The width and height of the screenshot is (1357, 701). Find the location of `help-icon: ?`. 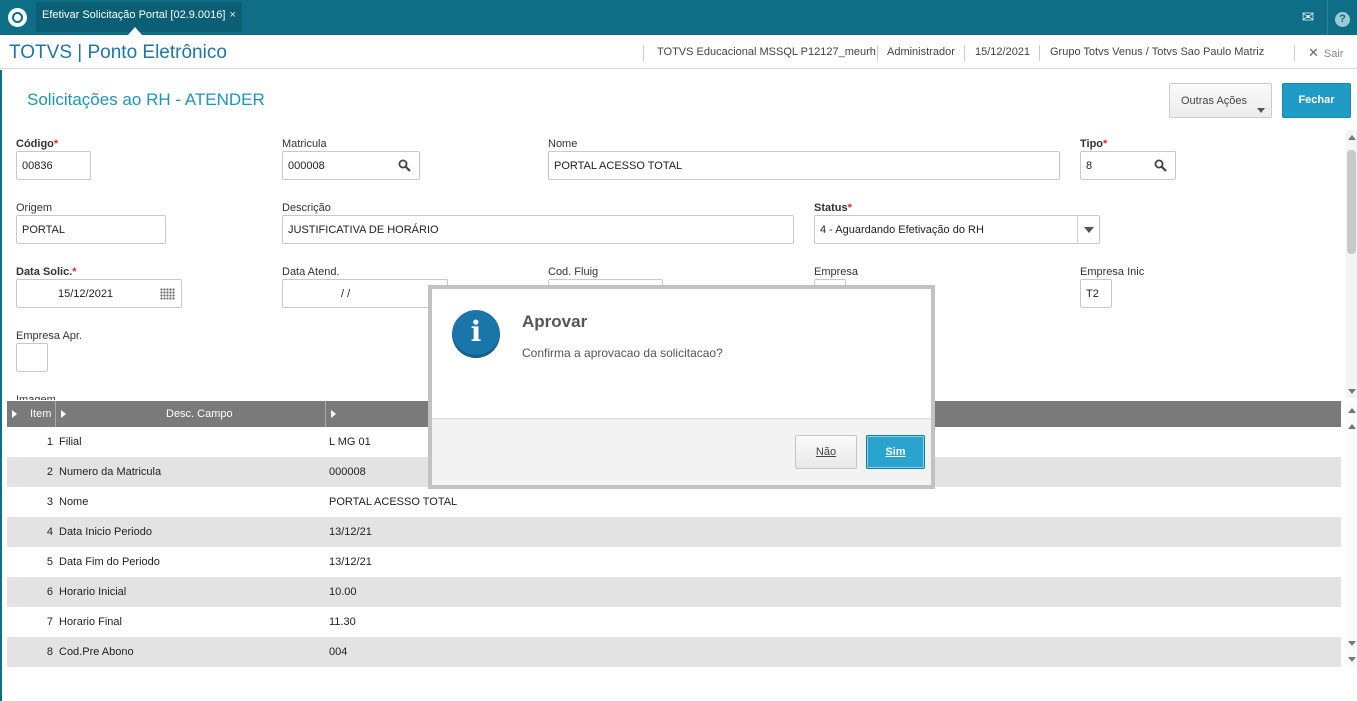

help-icon: ? is located at coordinates (1342, 19).